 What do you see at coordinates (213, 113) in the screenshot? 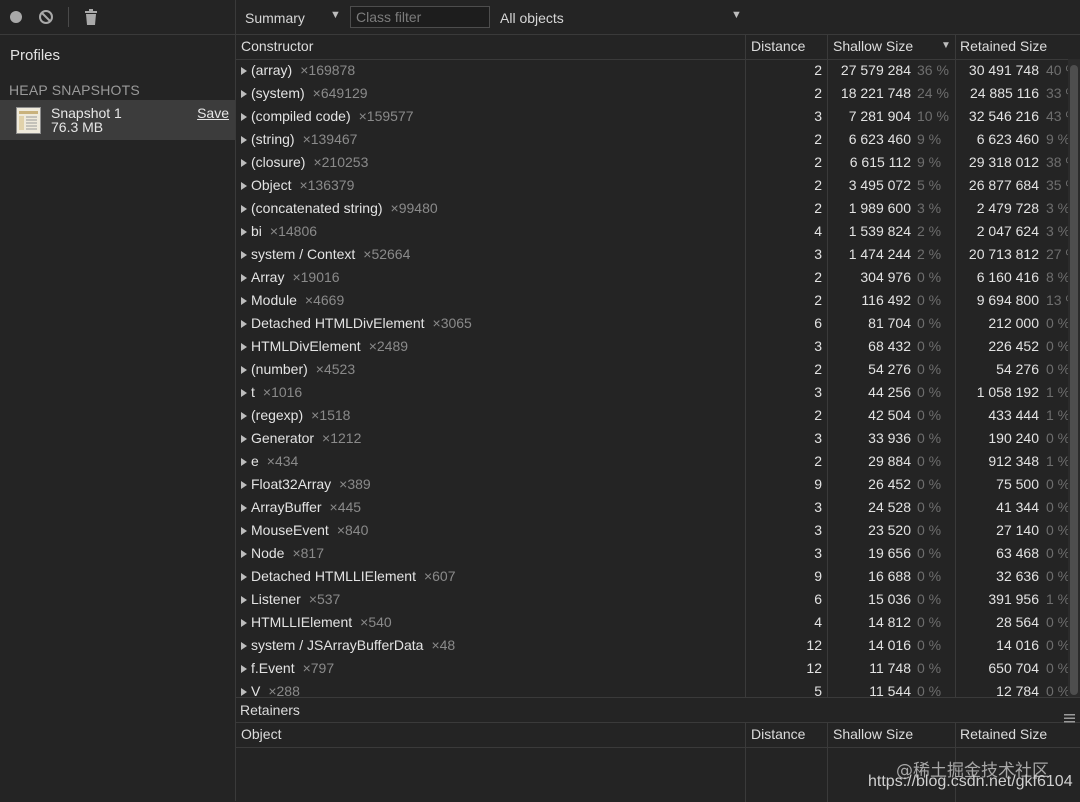
I see `save-snapshot-link: Save` at bounding box center [213, 113].